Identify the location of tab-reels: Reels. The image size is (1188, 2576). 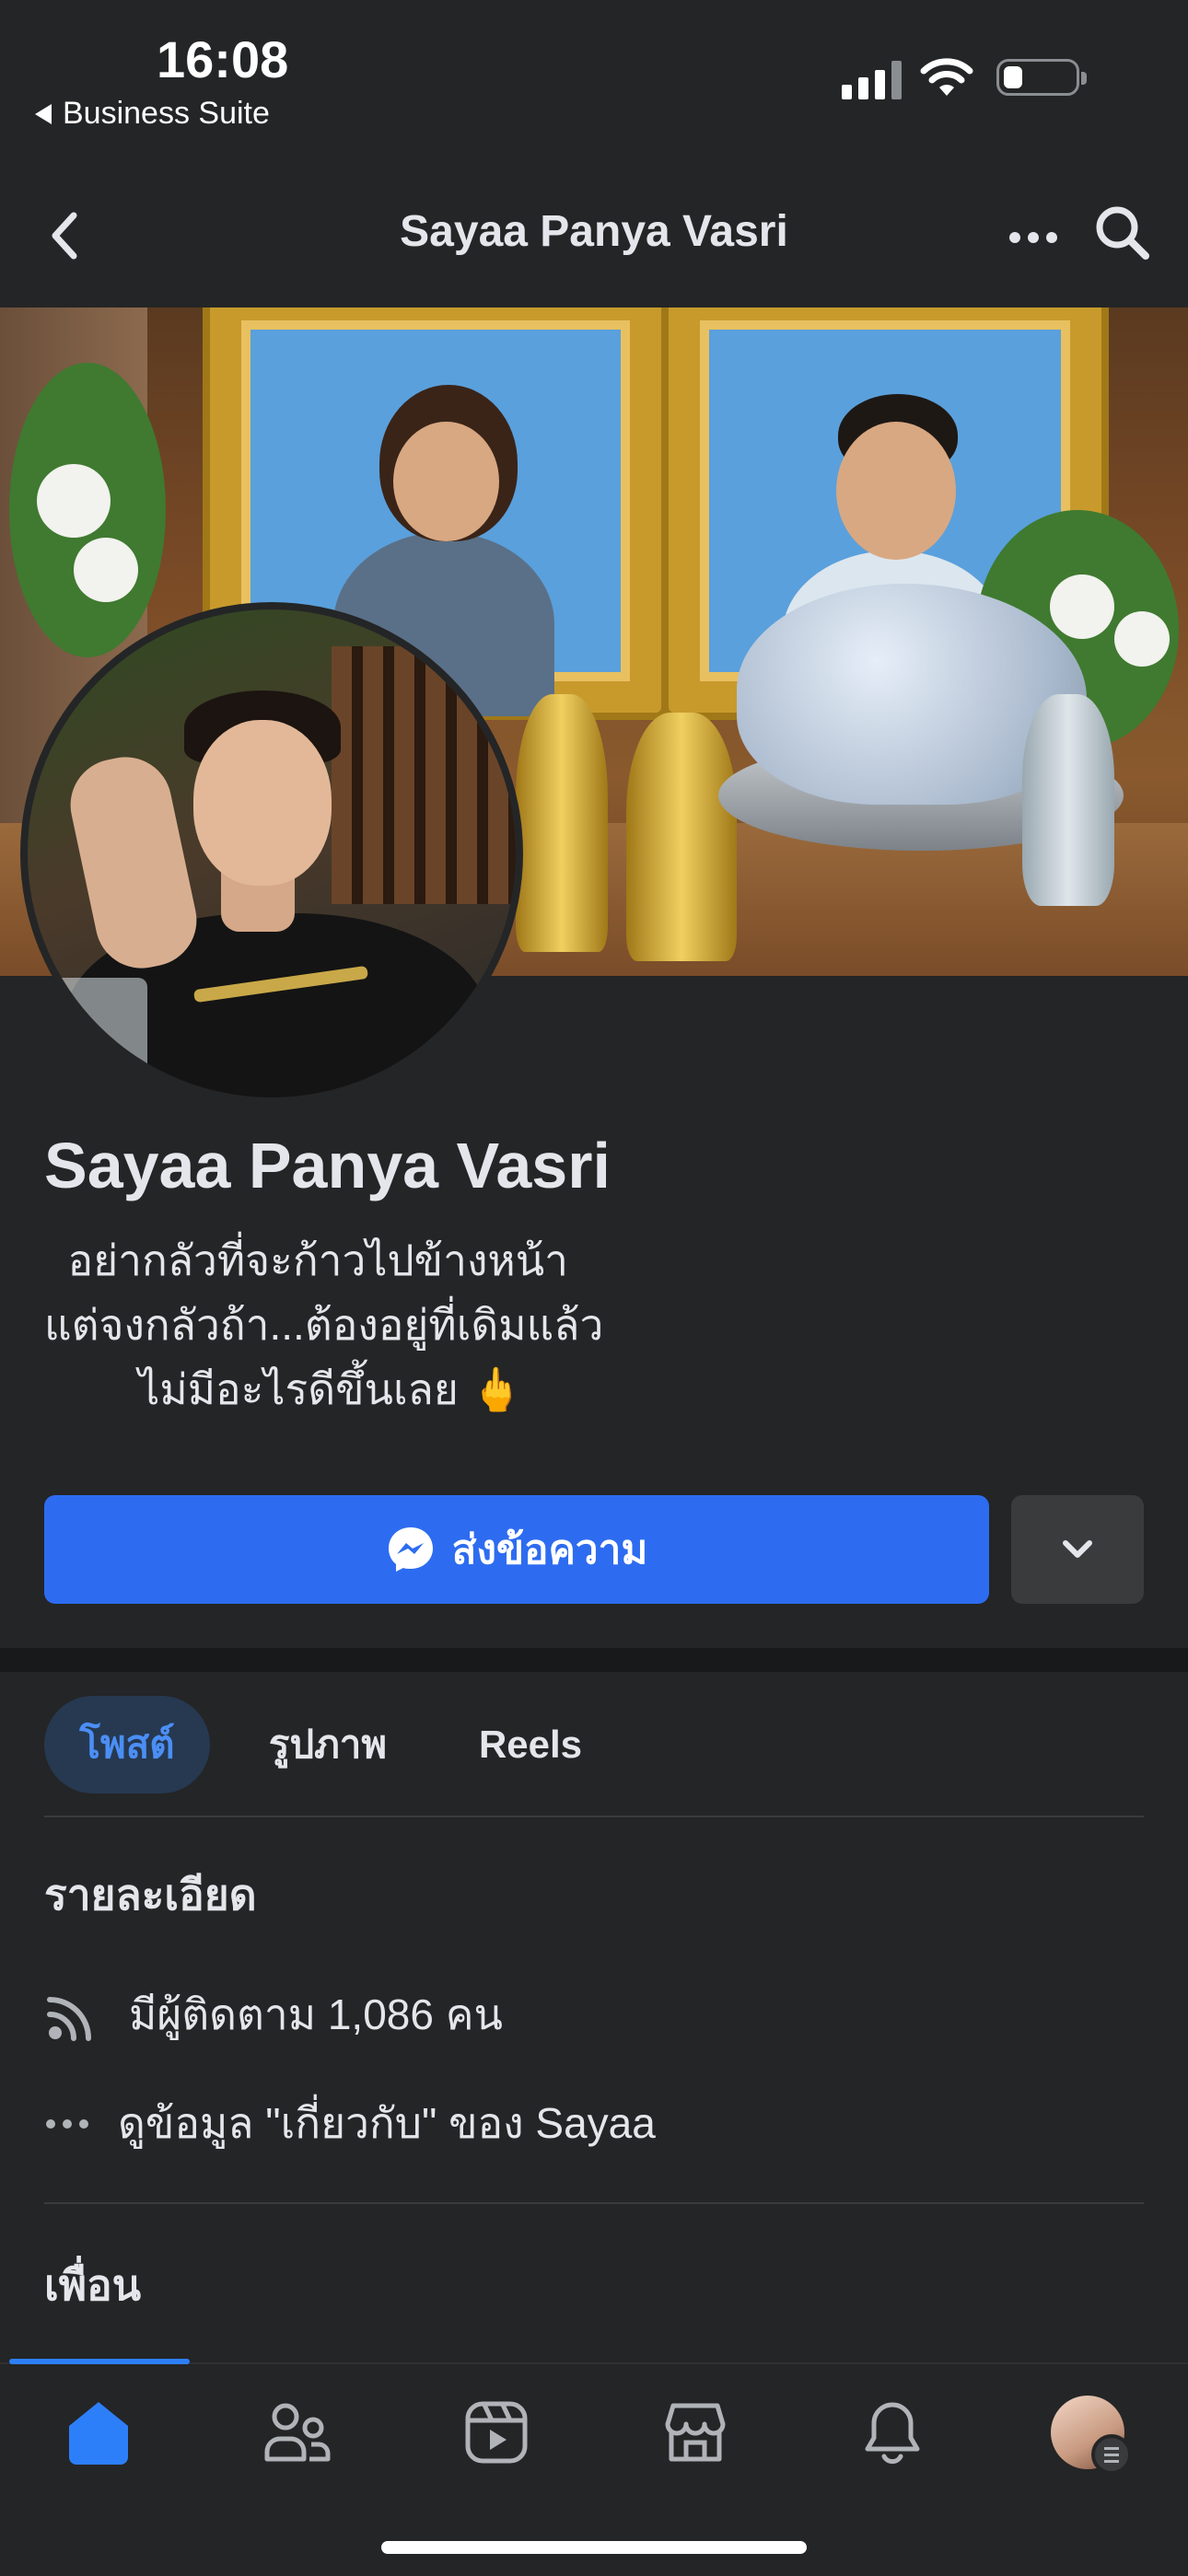
(530, 1744).